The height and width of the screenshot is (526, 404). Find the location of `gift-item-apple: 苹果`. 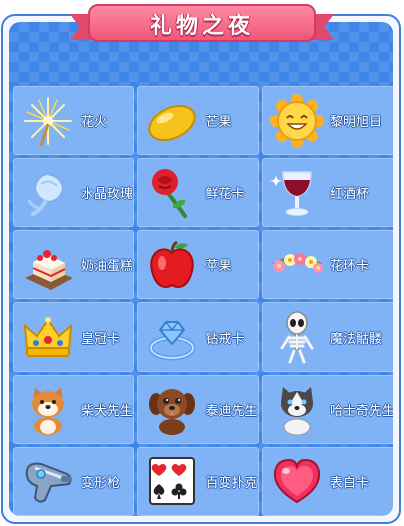

gift-item-apple: 苹果 is located at coordinates (198, 265).